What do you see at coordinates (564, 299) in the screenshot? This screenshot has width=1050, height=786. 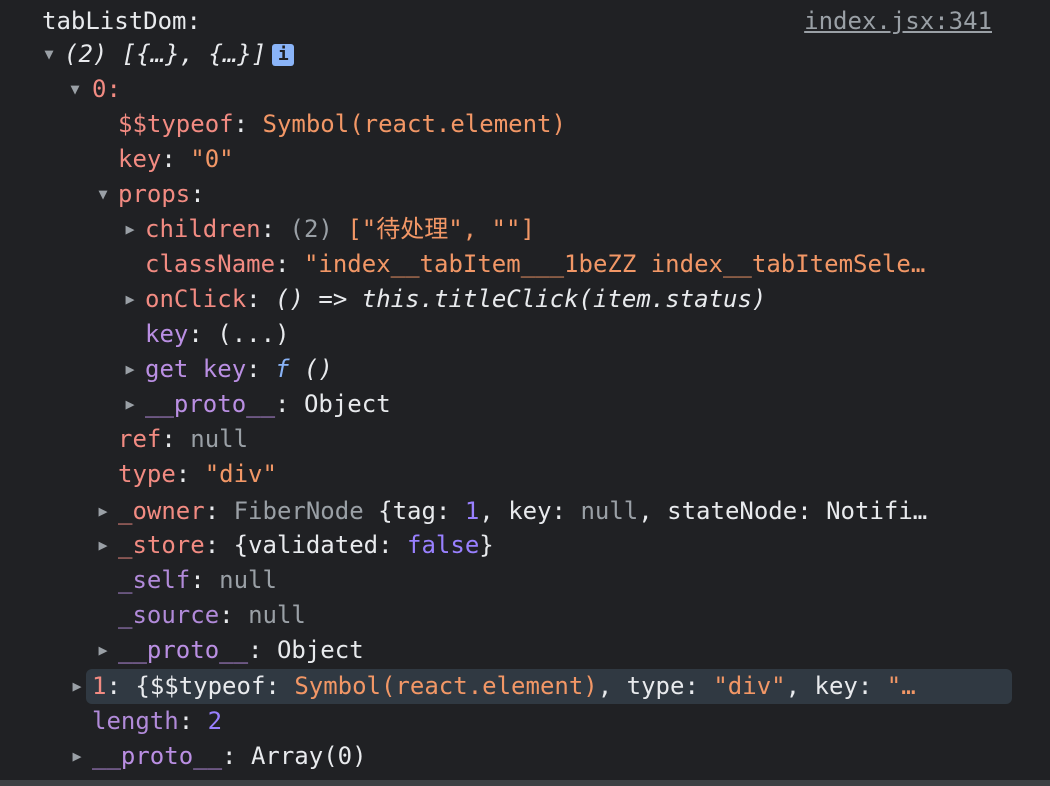 I see `onclick-body: this.titleClick(item.status)` at bounding box center [564, 299].